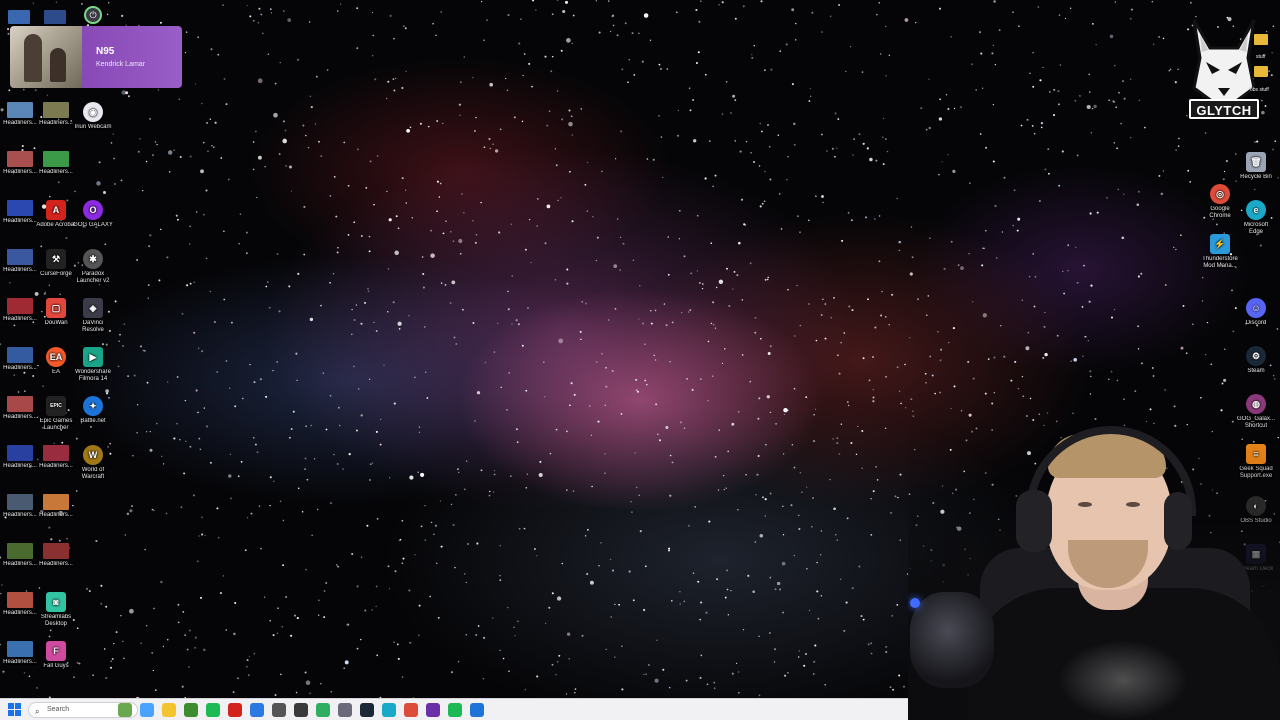 This screenshot has width=1280, height=720. I want to click on desktop-icon-label: DaVinci Resolve, so click(93, 326).